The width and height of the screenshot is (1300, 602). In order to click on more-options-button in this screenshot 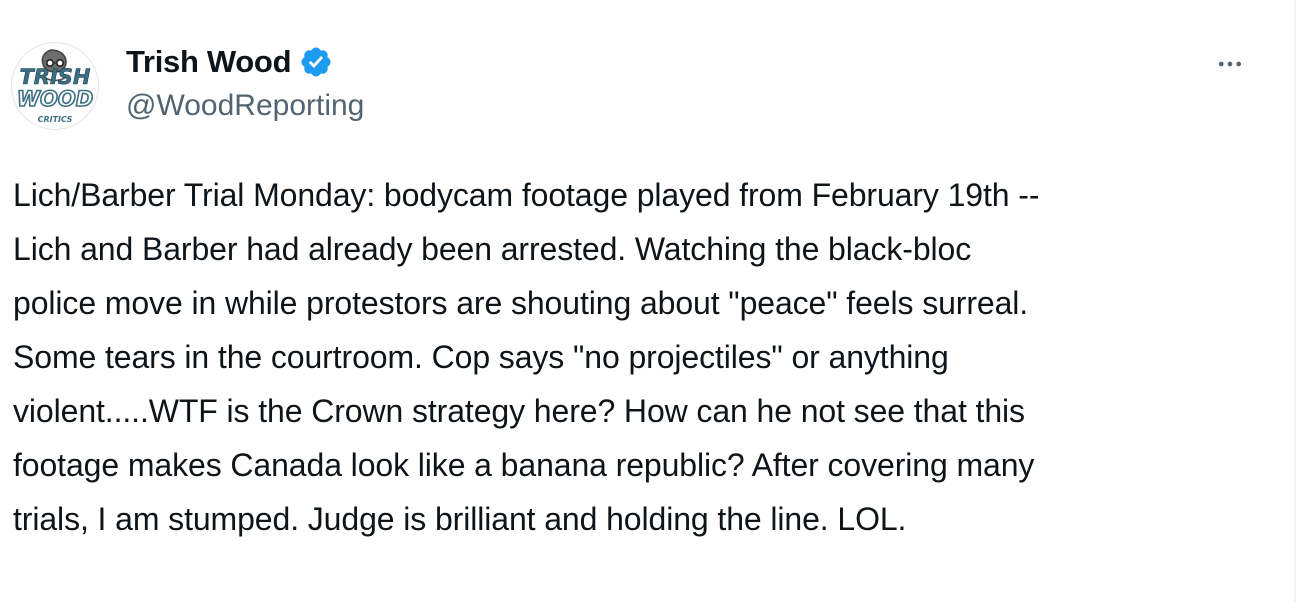, I will do `click(1230, 64)`.